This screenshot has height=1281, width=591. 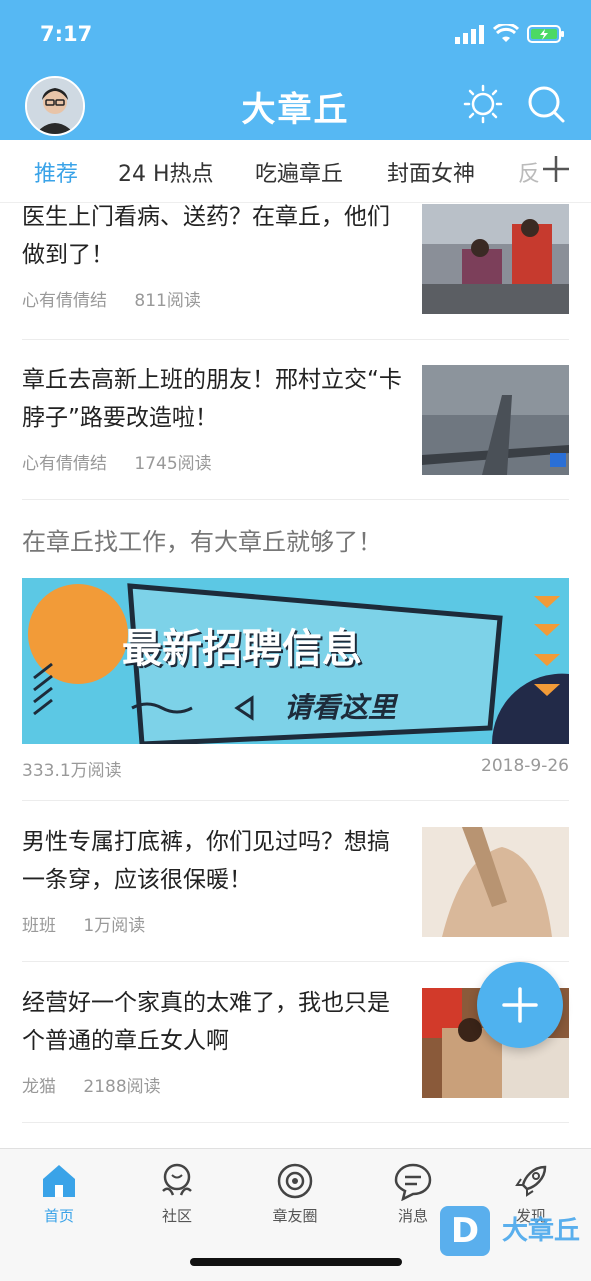 I want to click on search-icon, so click(x=546, y=104).